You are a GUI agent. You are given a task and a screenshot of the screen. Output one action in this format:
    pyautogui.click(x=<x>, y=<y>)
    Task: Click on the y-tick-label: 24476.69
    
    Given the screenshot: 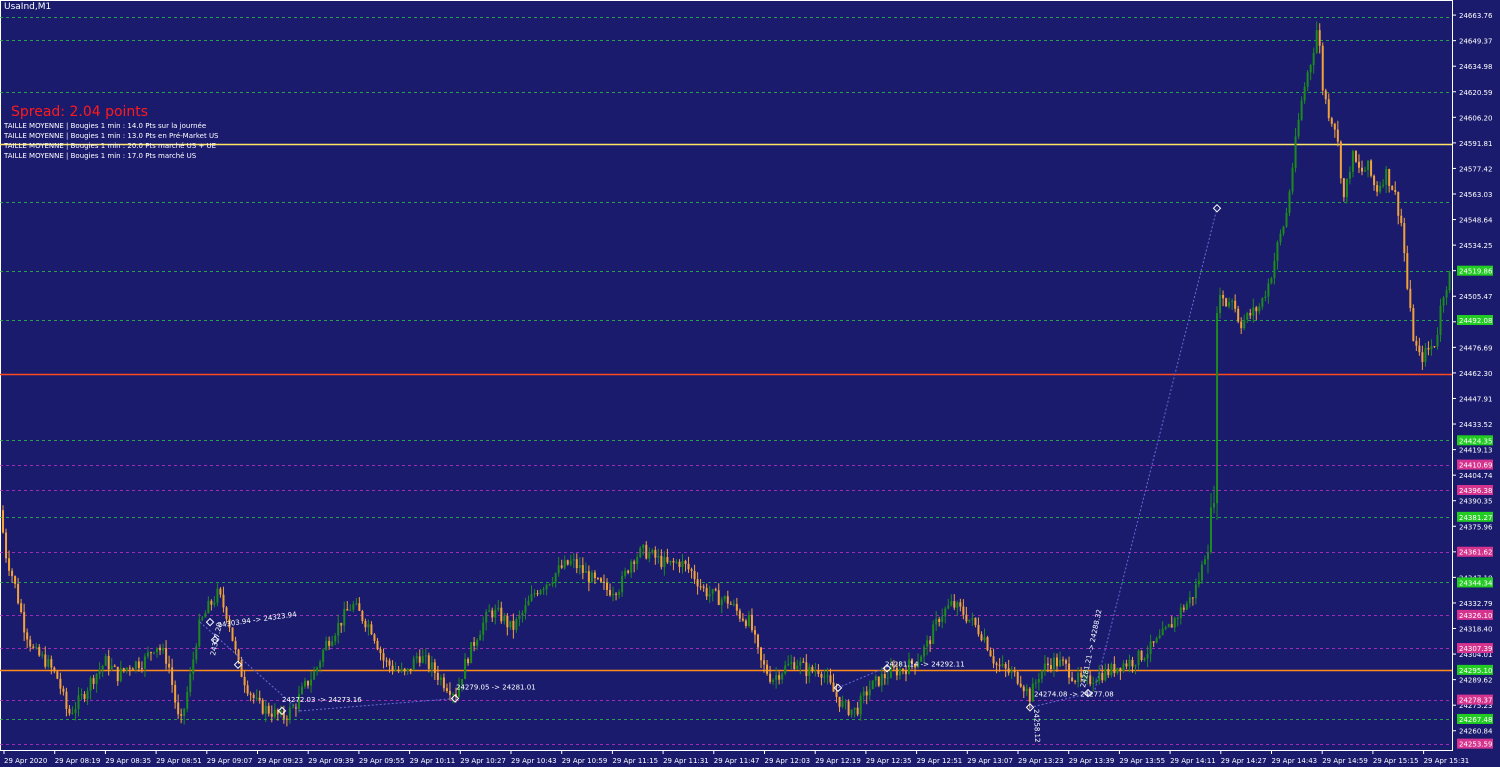 What is the action you would take?
    pyautogui.click(x=1475, y=348)
    